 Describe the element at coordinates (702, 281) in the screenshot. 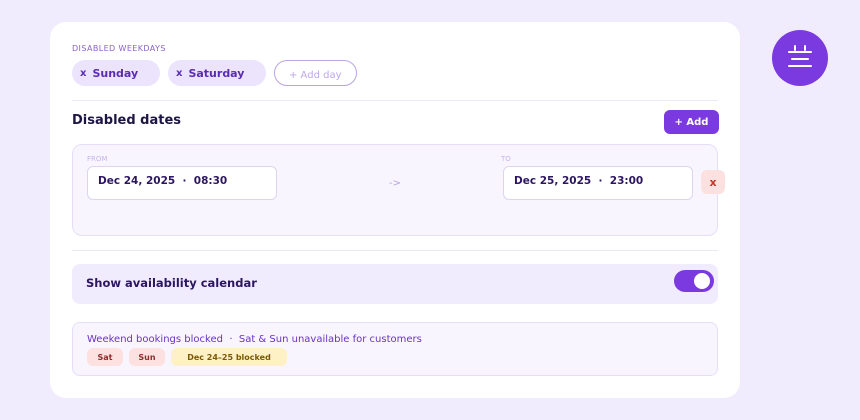

I see `toggle-knob` at that location.